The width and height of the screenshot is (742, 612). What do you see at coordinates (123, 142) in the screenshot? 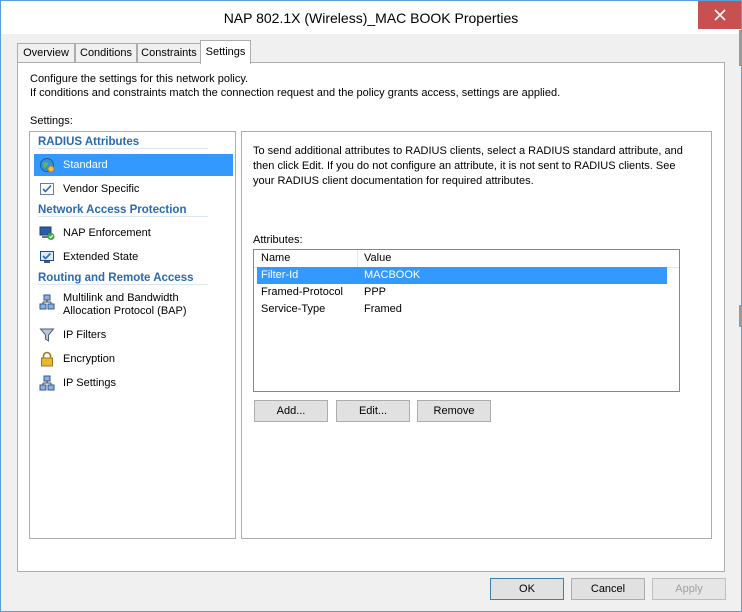
I see `section-radius-attributes: RADIUS Attributes` at bounding box center [123, 142].